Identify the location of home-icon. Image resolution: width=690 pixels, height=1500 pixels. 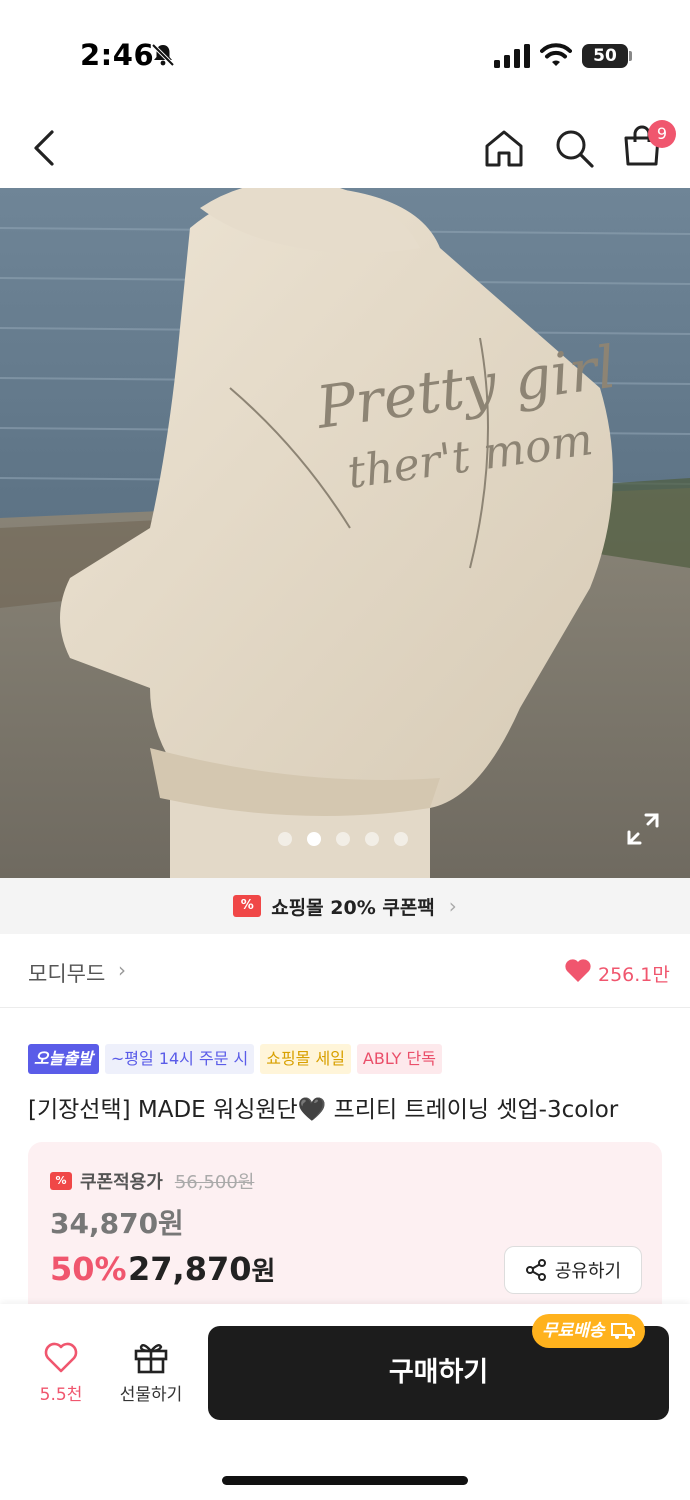
(504, 148).